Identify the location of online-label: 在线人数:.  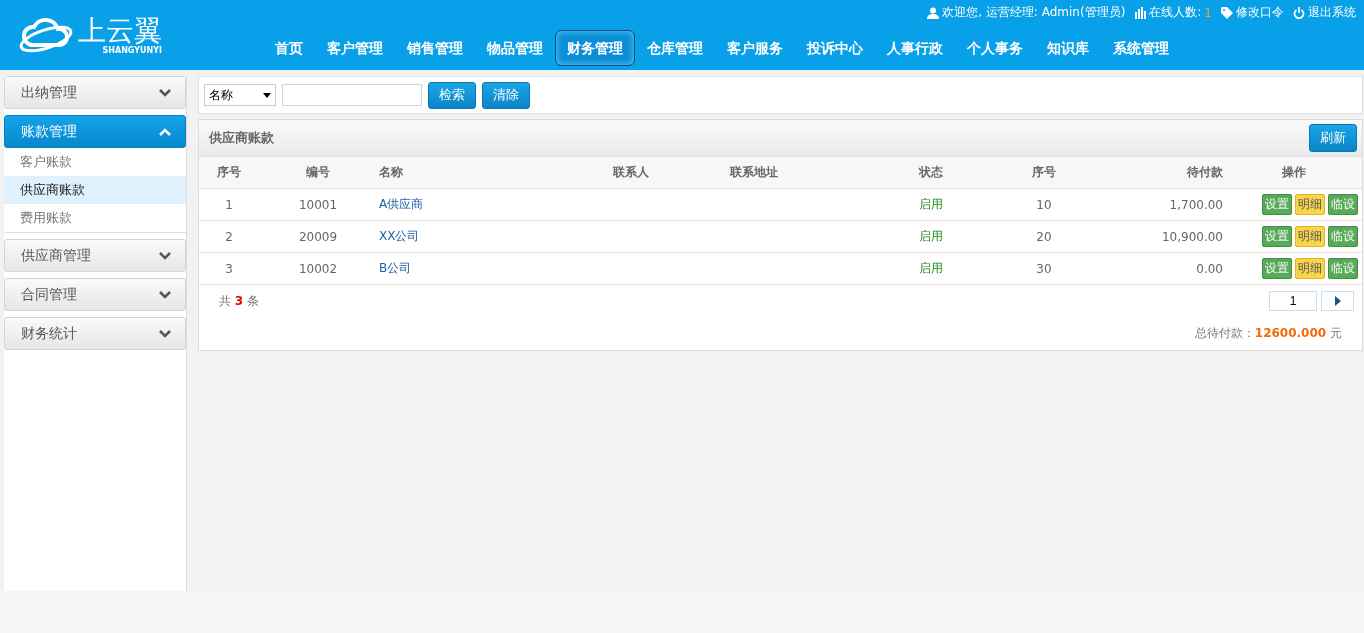
(1175, 12).